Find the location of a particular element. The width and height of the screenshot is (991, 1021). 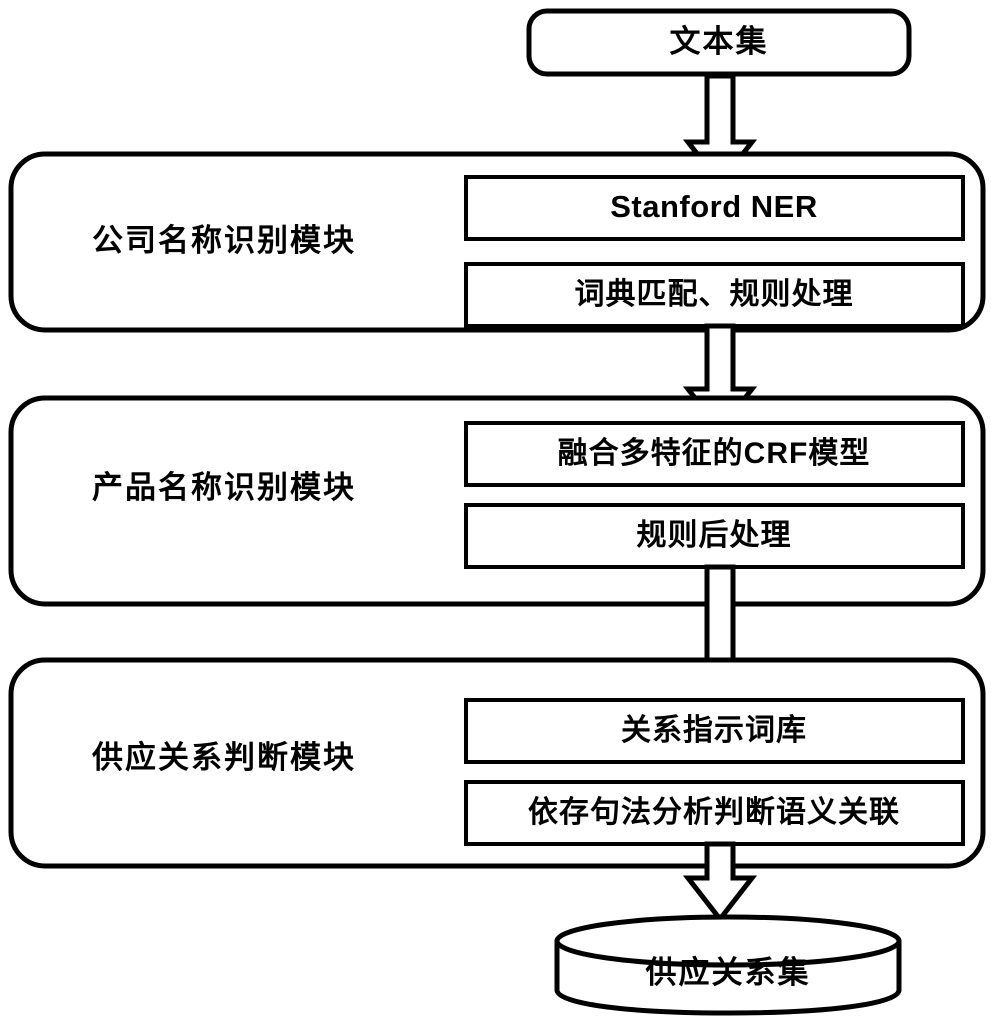

module-1-step-1: Stanford NER is located at coordinates (714, 208).